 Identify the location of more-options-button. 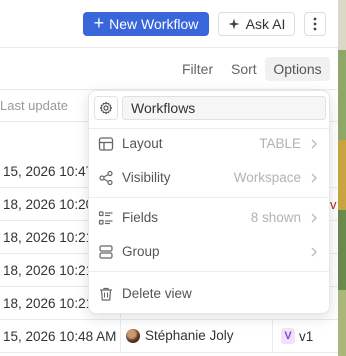
(315, 24).